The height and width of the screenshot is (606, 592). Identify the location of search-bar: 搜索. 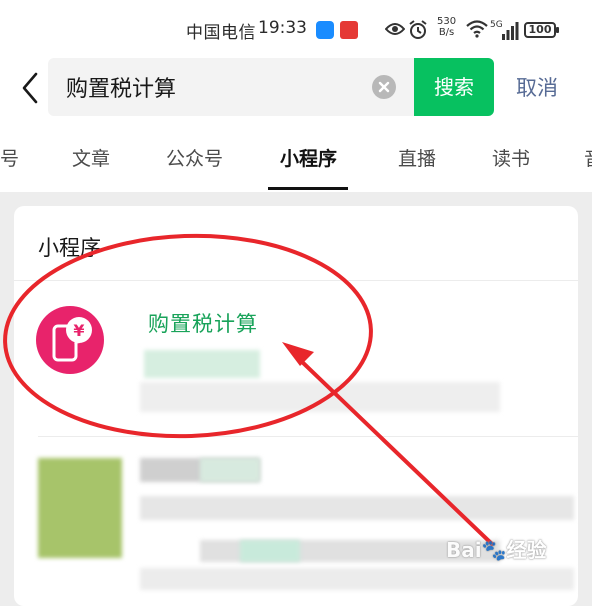
(271, 87).